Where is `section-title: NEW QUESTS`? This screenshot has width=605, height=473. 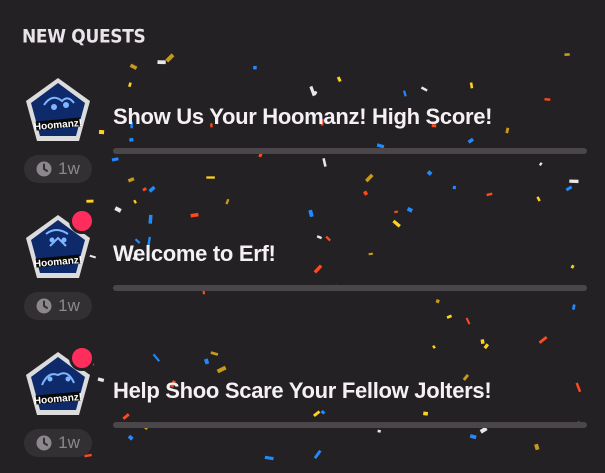
section-title: NEW QUESTS is located at coordinates (84, 37).